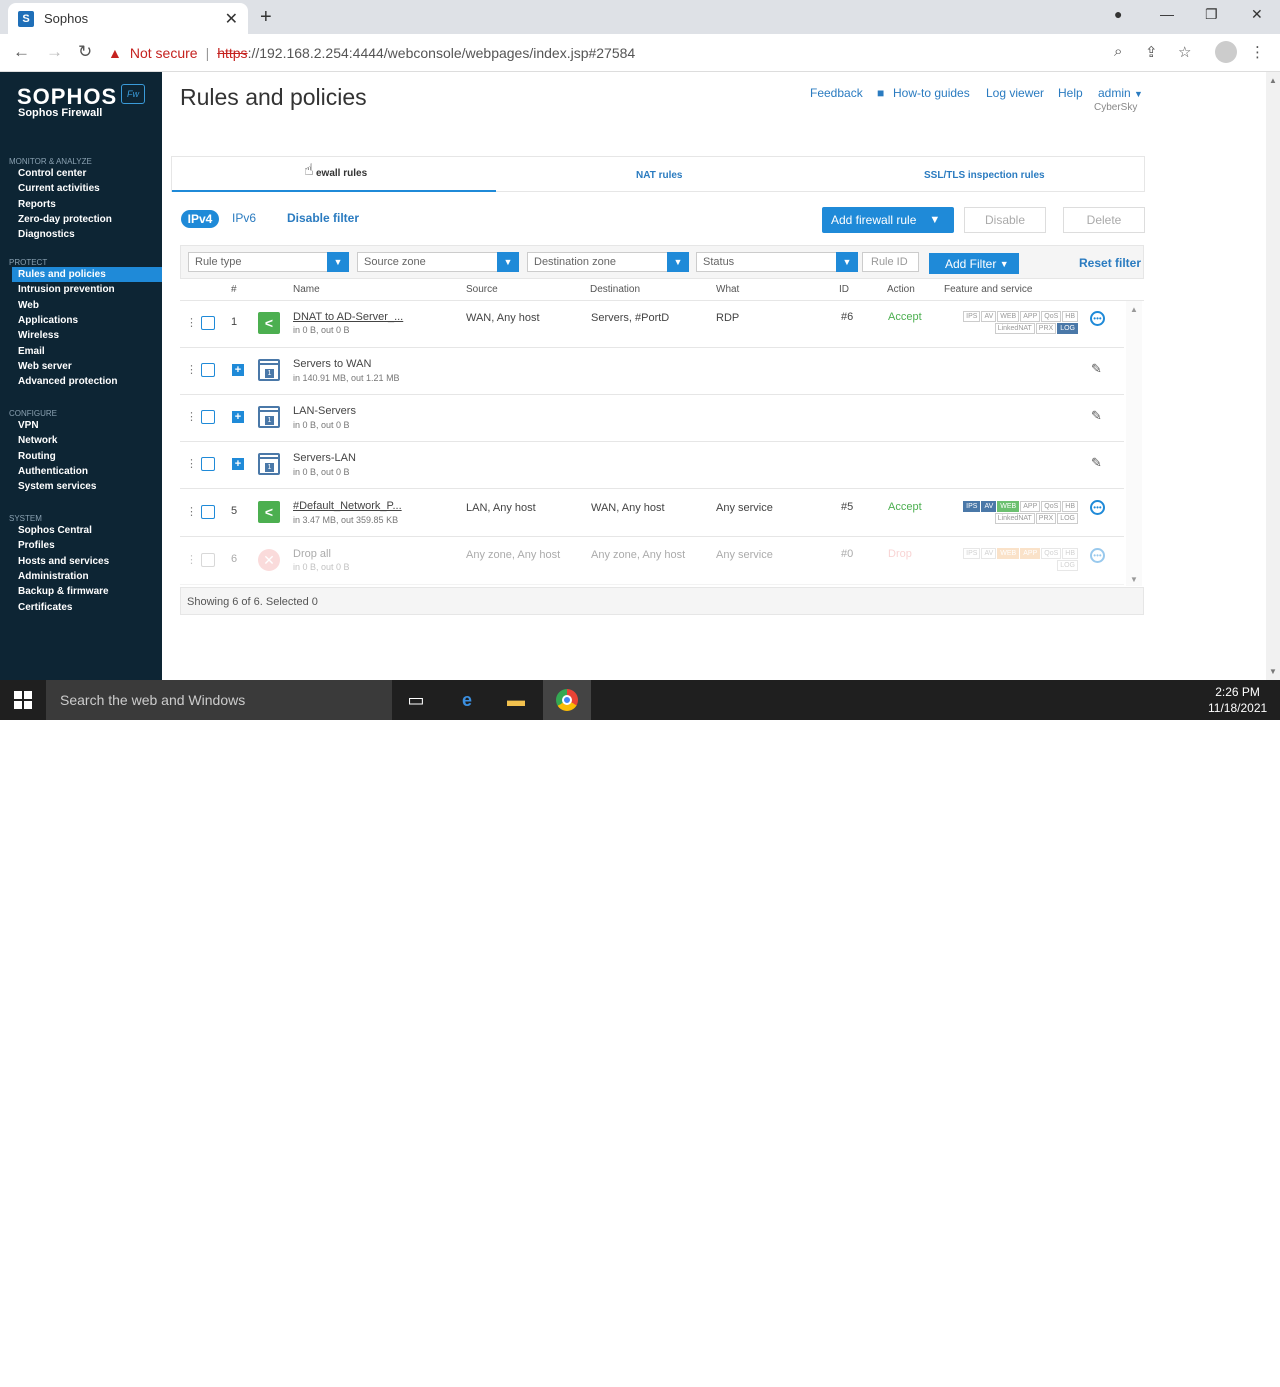 This screenshot has width=1280, height=1387. What do you see at coordinates (63, 561) in the screenshot?
I see `sidebar-item-hosts-and-services: Hosts and services` at bounding box center [63, 561].